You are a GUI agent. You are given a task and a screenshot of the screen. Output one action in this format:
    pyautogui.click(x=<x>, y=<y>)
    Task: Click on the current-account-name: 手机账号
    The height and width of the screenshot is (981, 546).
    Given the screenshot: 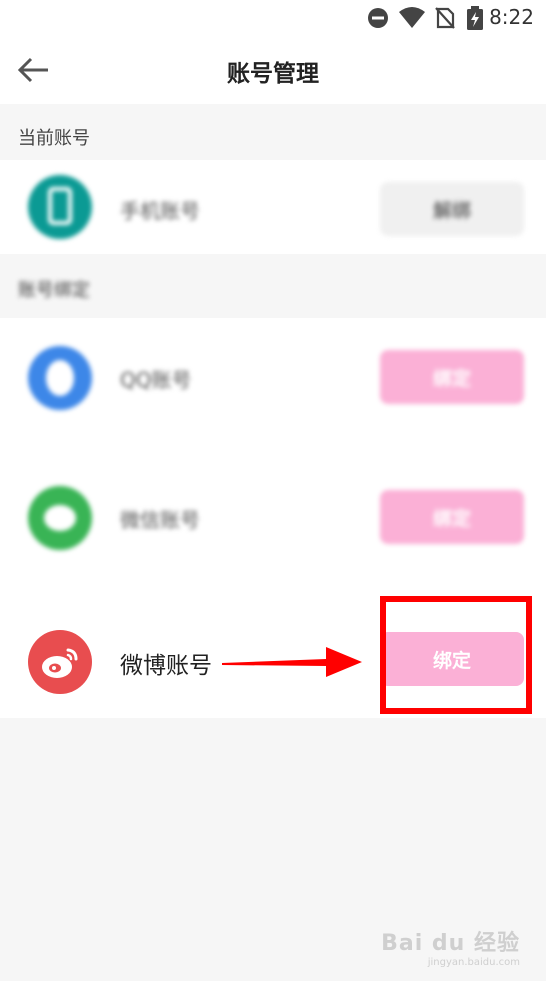 What is the action you would take?
    pyautogui.click(x=160, y=211)
    